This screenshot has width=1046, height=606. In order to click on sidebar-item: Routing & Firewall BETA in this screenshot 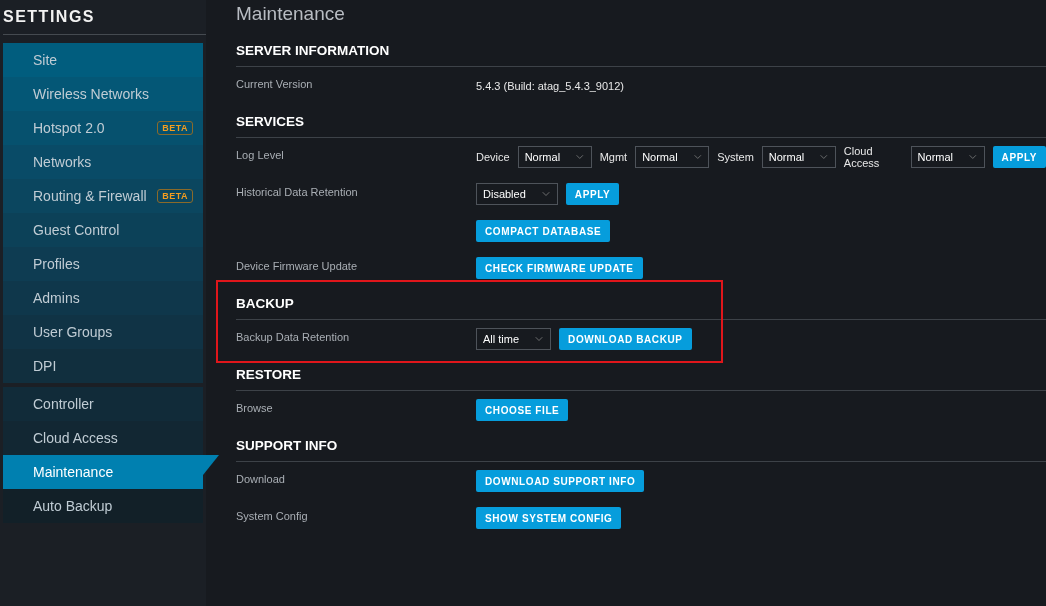, I will do `click(103, 196)`.